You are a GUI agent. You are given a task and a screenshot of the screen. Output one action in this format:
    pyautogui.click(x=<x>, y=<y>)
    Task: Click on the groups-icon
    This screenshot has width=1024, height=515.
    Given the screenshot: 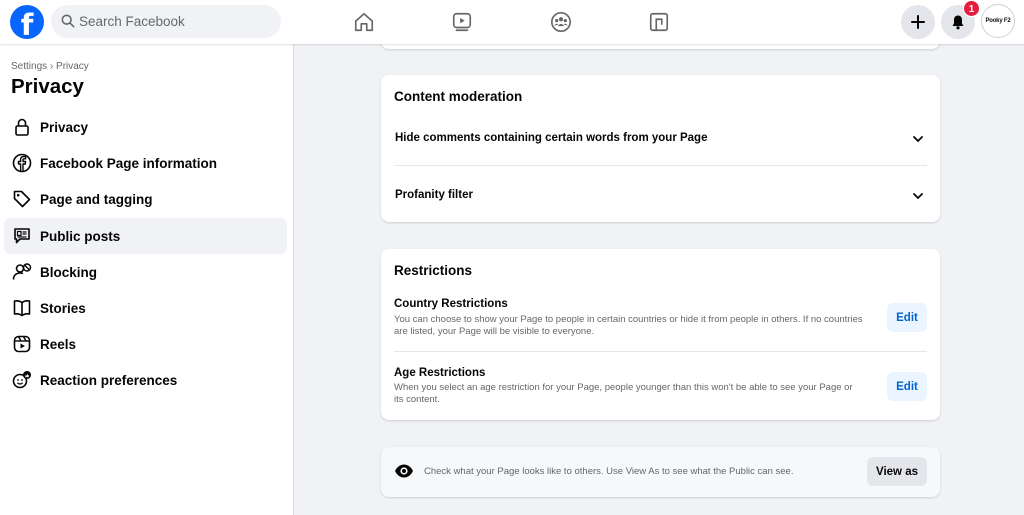 What is the action you would take?
    pyautogui.click(x=561, y=22)
    